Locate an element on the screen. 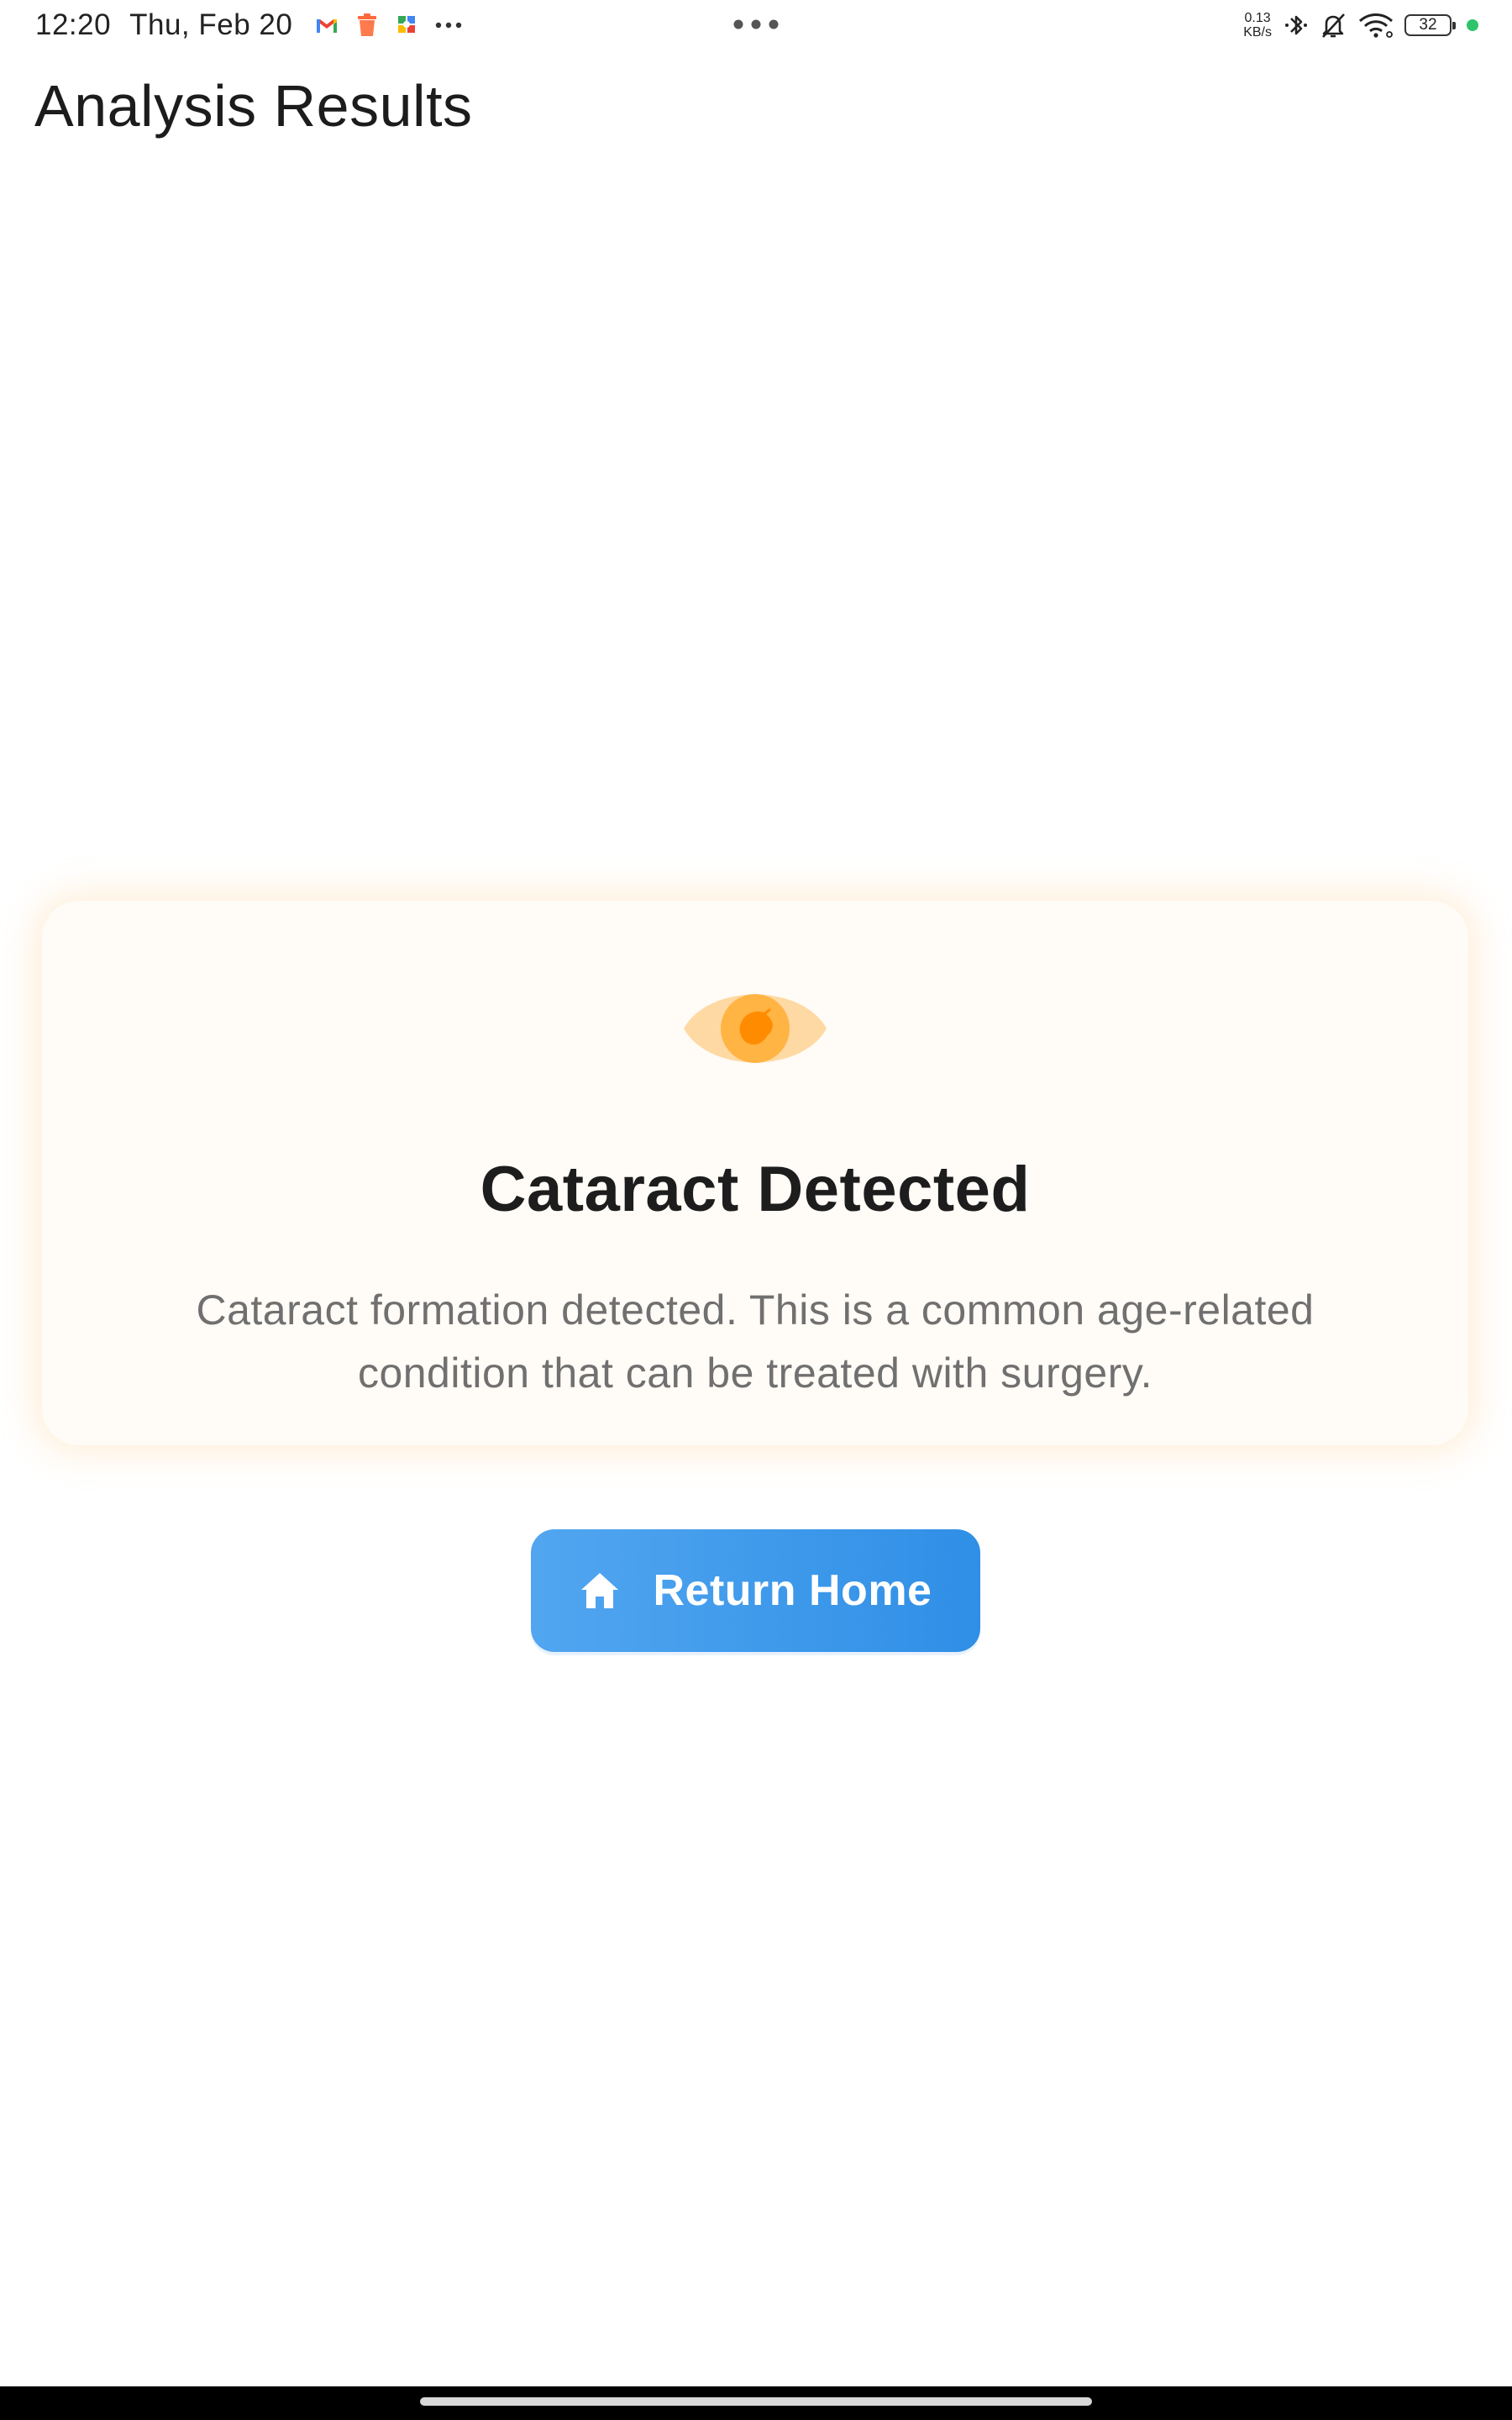  gmail-icon is located at coordinates (327, 25).